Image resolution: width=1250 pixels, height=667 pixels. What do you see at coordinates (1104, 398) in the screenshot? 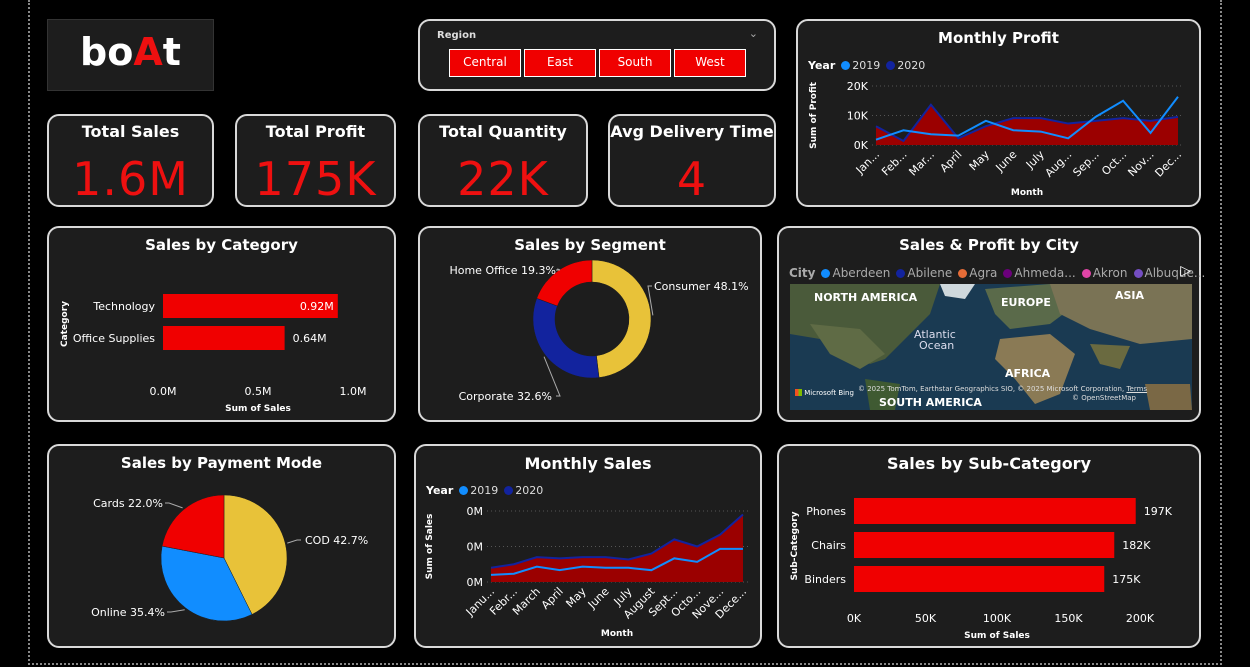
I see `osm-attribution: © OpenStreetMap` at bounding box center [1104, 398].